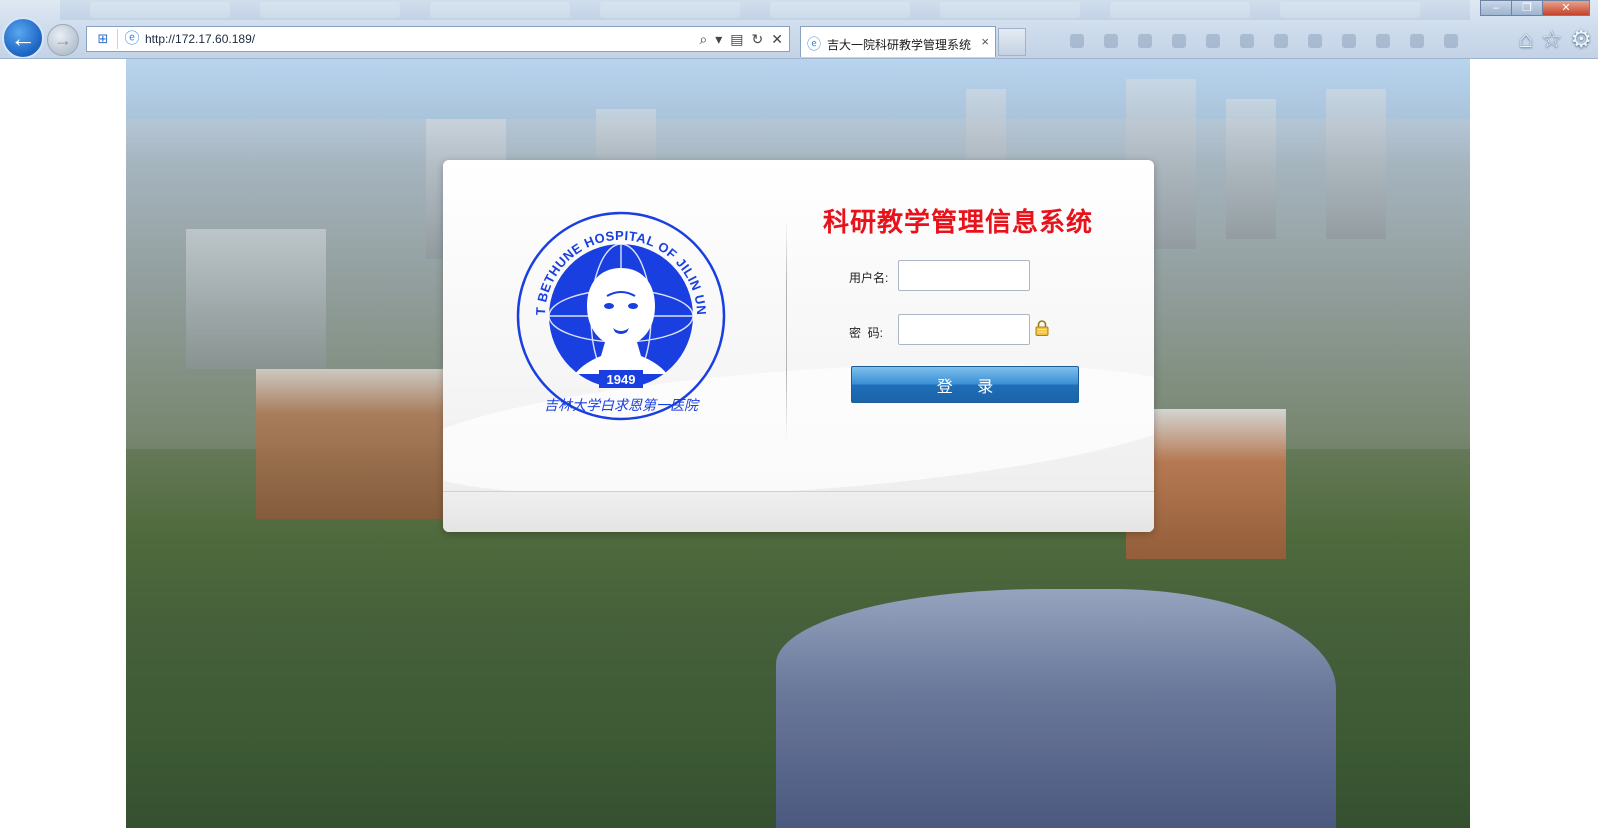  What do you see at coordinates (351, 444) in the screenshot?
I see `hospital-building-left` at bounding box center [351, 444].